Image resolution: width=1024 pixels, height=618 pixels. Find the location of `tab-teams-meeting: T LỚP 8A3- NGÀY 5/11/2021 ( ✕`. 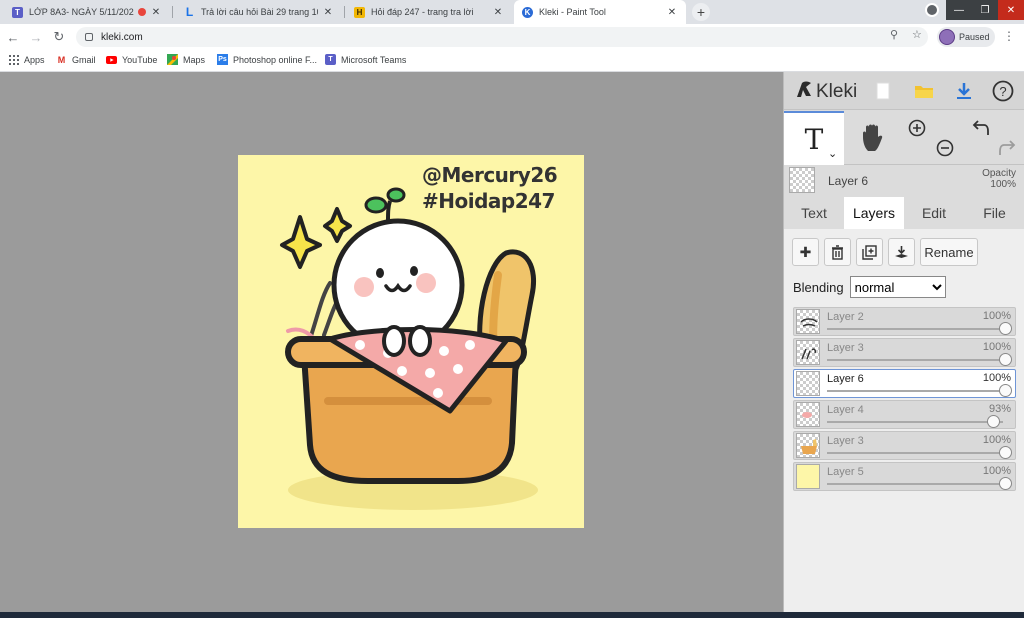

tab-teams-meeting: T LỚP 8A3- NGÀY 5/11/2021 ( ✕ is located at coordinates (87, 12).